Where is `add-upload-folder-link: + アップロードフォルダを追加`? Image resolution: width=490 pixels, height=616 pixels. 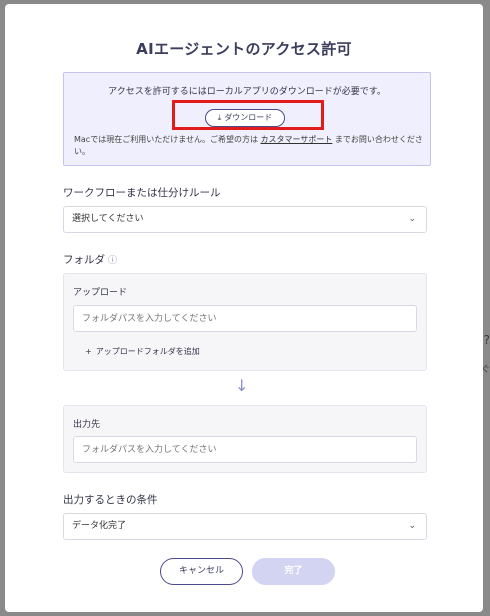 add-upload-folder-link: + アップロードフォルダを追加 is located at coordinates (142, 351).